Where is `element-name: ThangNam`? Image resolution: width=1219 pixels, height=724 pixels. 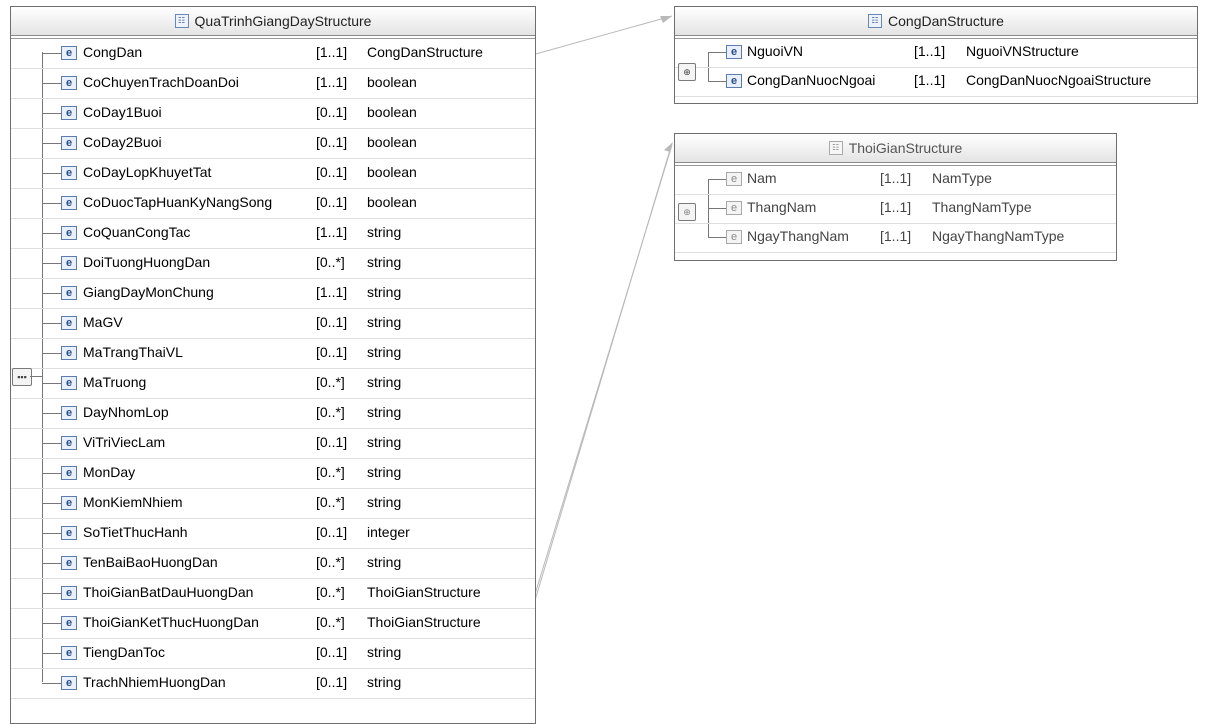 element-name: ThangNam is located at coordinates (782, 207).